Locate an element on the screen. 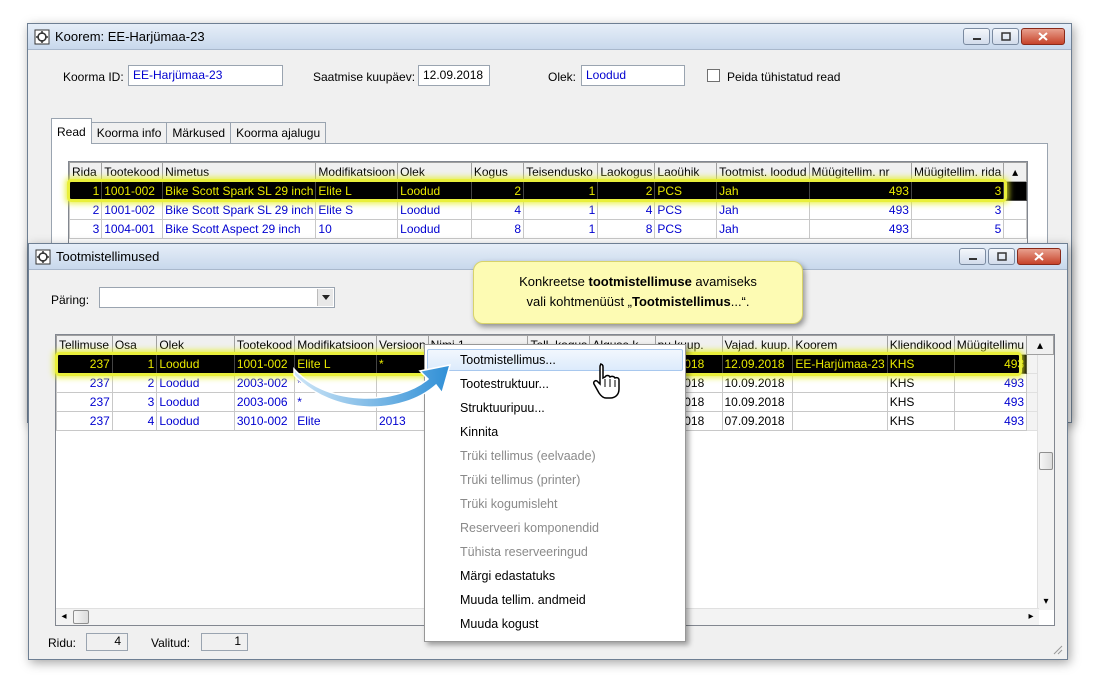 This screenshot has width=1095, height=681. menu-item-kinnita: Kinnita is located at coordinates (555, 432).